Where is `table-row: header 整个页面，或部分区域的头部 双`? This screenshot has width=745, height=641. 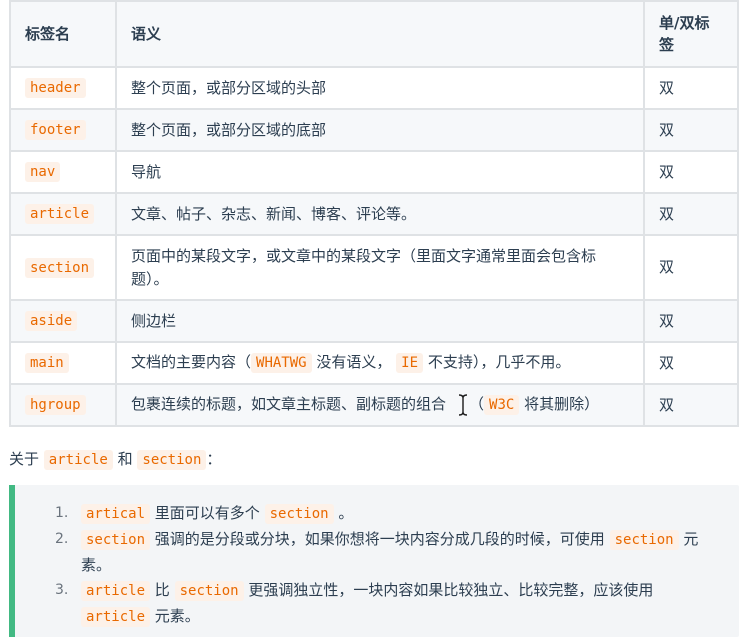
table-row: header 整个页面，或部分区域的头部 双 is located at coordinates (374, 88).